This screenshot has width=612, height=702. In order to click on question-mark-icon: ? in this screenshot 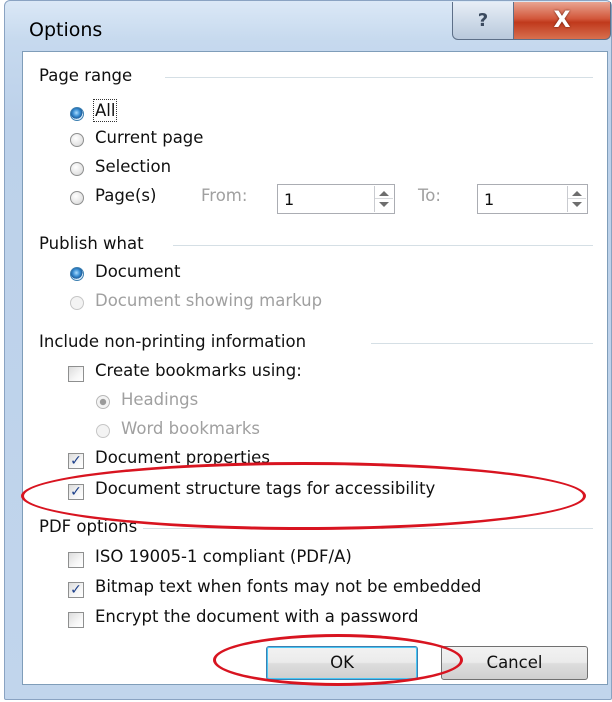, I will do `click(483, 20)`.